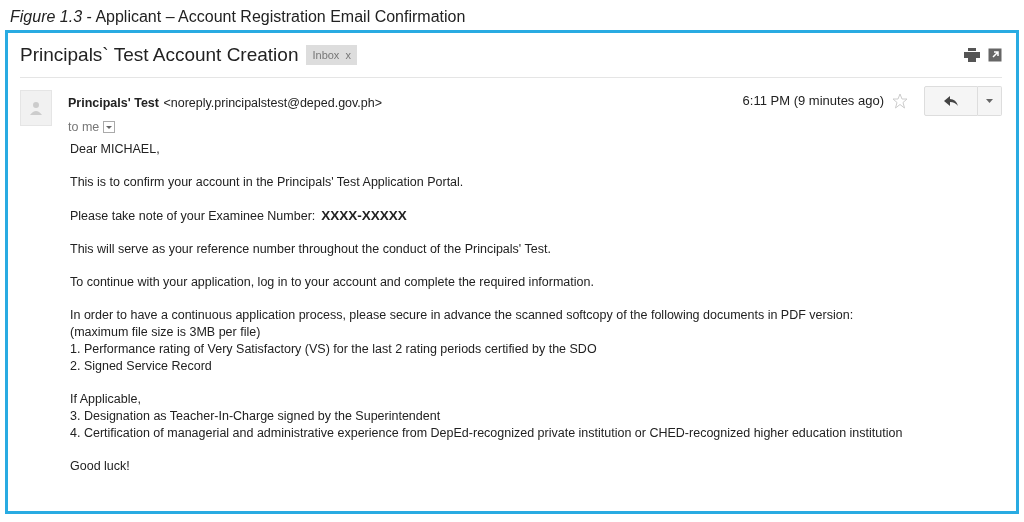 Image resolution: width=1024 pixels, height=522 pixels. I want to click on examinee-number: XXXX-XXXXX, so click(364, 215).